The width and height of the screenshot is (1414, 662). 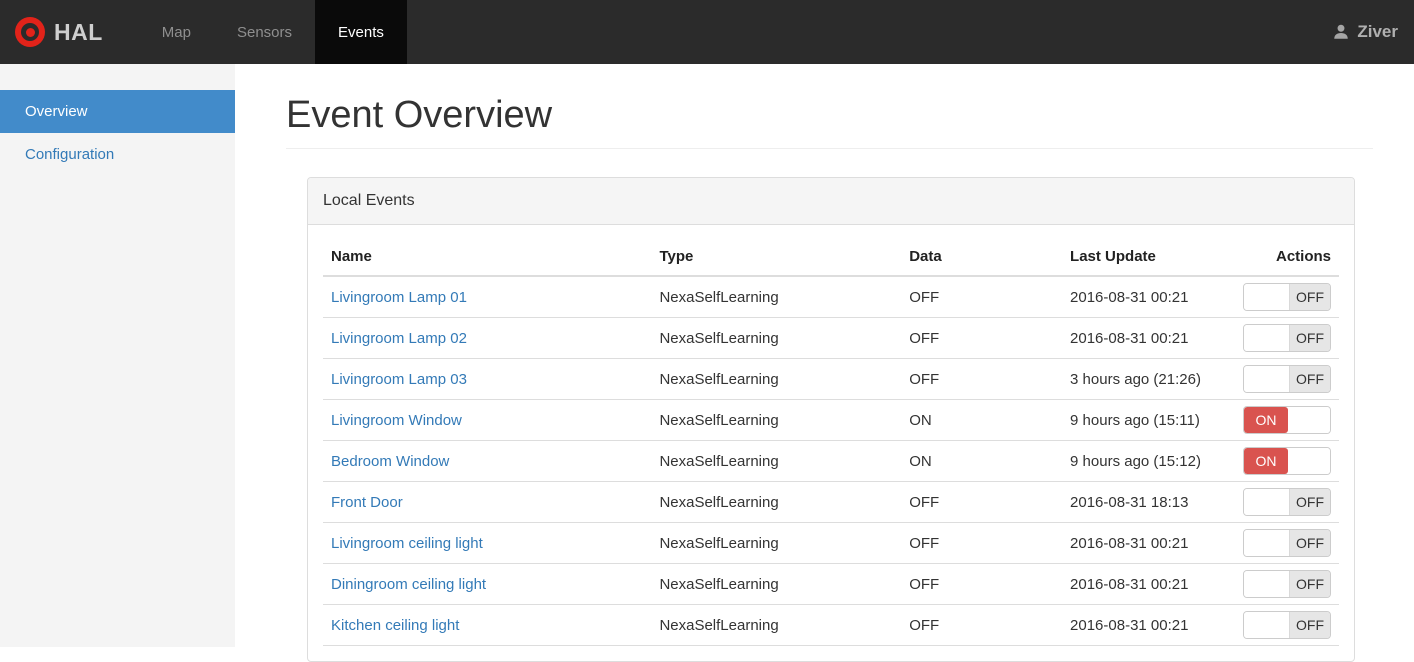 I want to click on sidebar-item-overview: Overview, so click(x=117, y=111).